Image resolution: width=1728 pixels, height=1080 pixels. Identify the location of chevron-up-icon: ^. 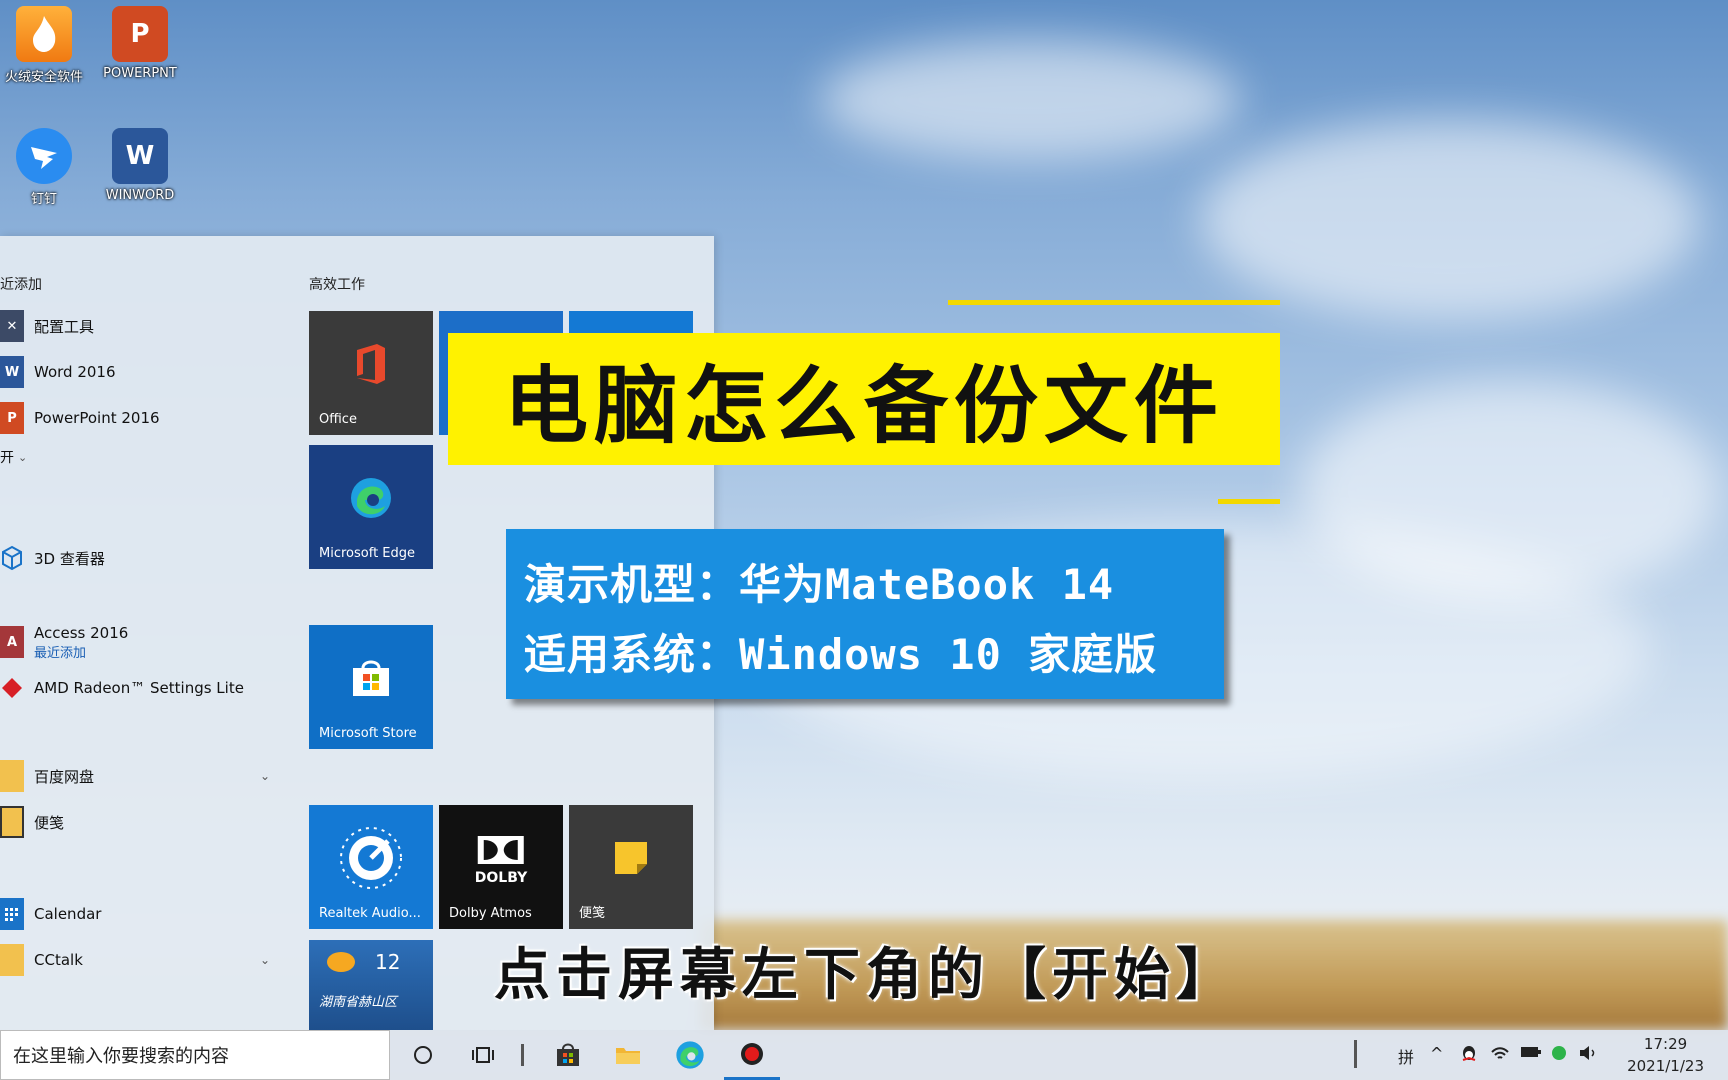
(1436, 1053).